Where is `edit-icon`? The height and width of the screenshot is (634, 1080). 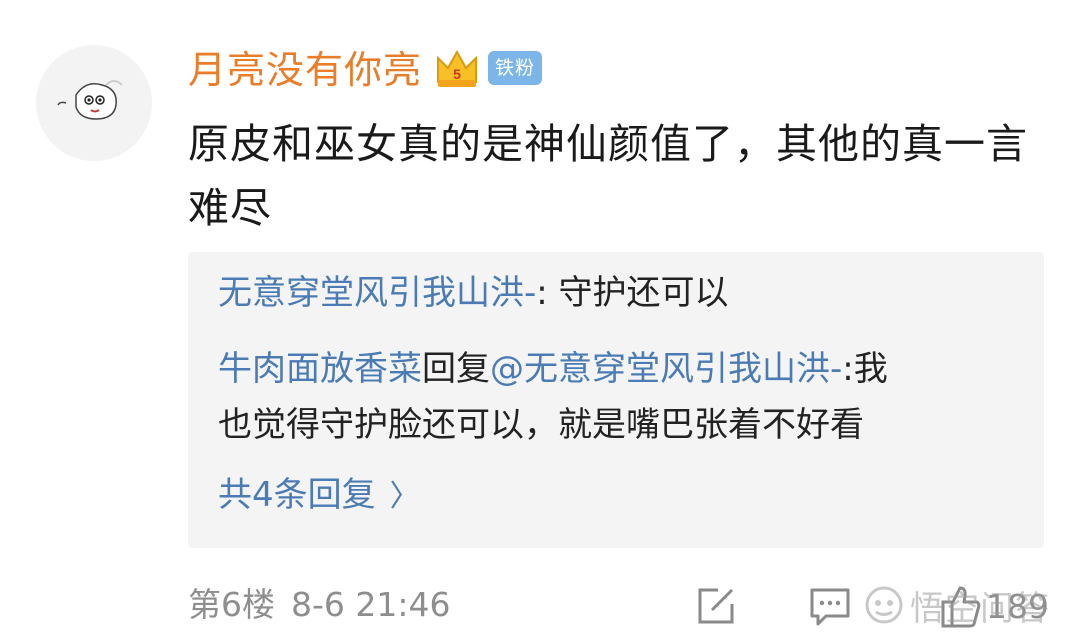 edit-icon is located at coordinates (716, 606).